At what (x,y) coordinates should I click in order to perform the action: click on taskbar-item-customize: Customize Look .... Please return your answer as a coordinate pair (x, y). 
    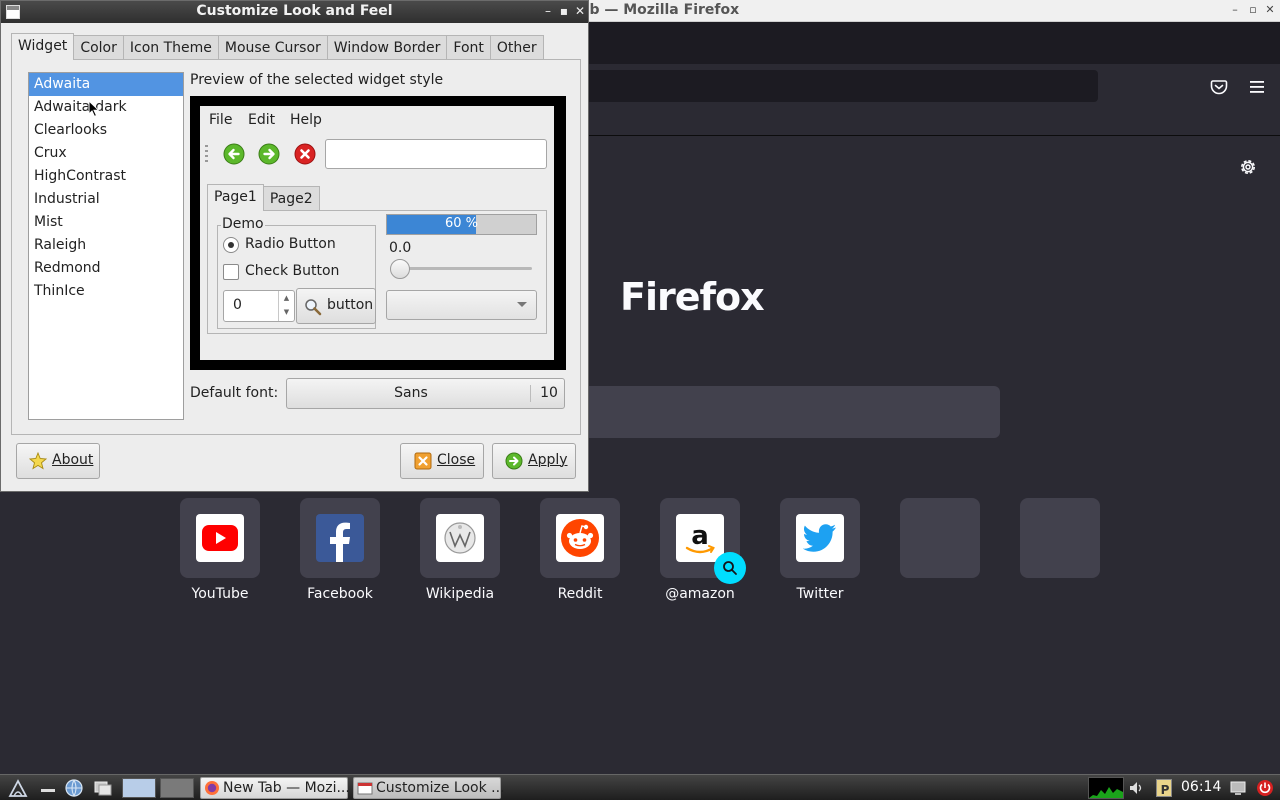
    Looking at the image, I should click on (429, 788).